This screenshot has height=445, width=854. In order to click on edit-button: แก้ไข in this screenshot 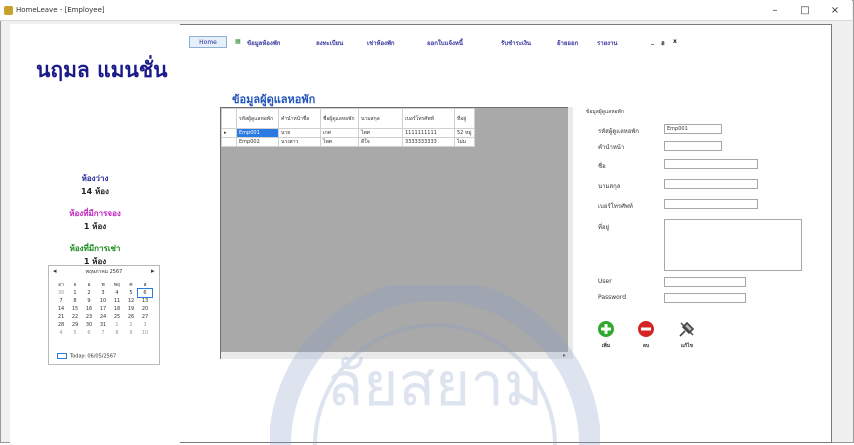, I will do `click(687, 335)`.